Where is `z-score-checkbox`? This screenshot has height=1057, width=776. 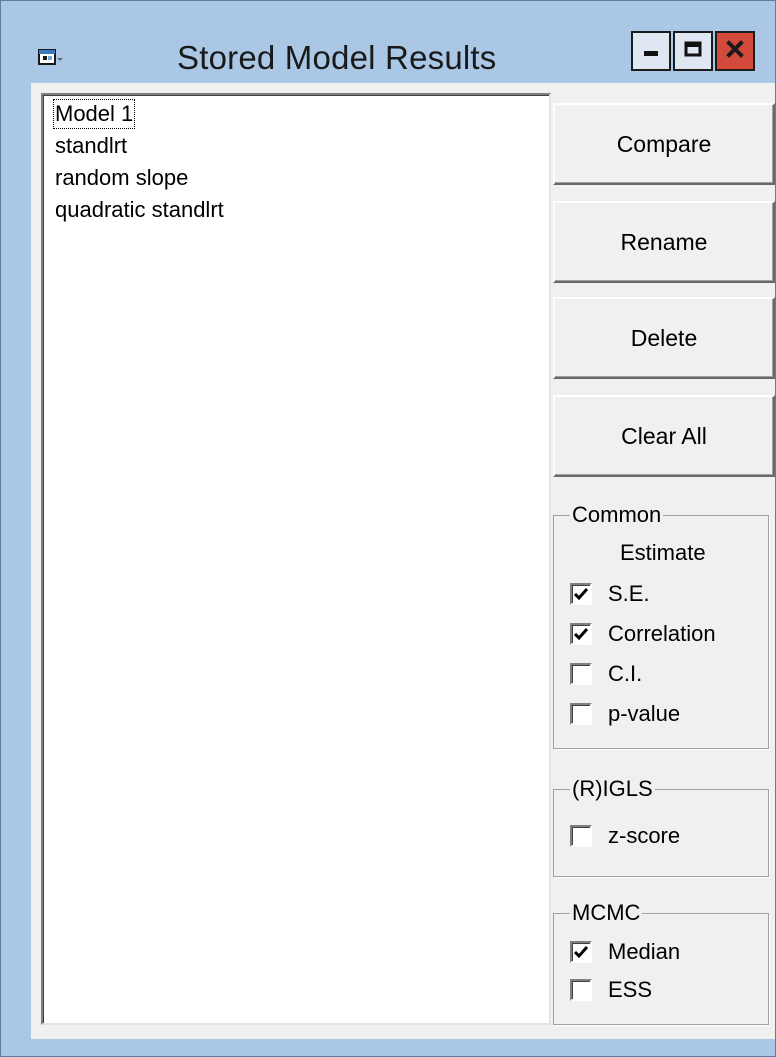
z-score-checkbox is located at coordinates (581, 836).